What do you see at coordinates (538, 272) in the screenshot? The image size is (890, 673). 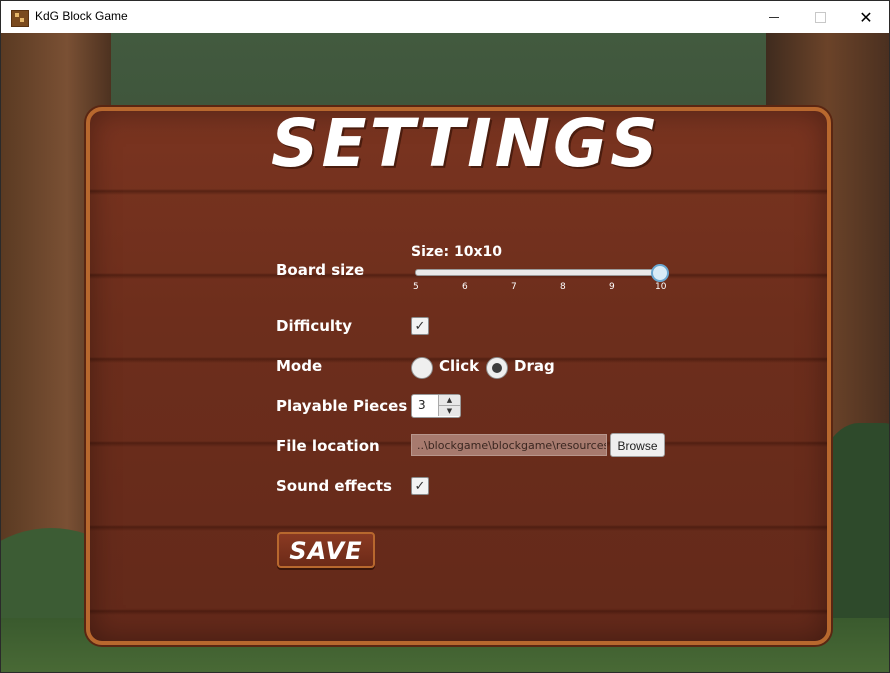 I see `board-size-slider` at bounding box center [538, 272].